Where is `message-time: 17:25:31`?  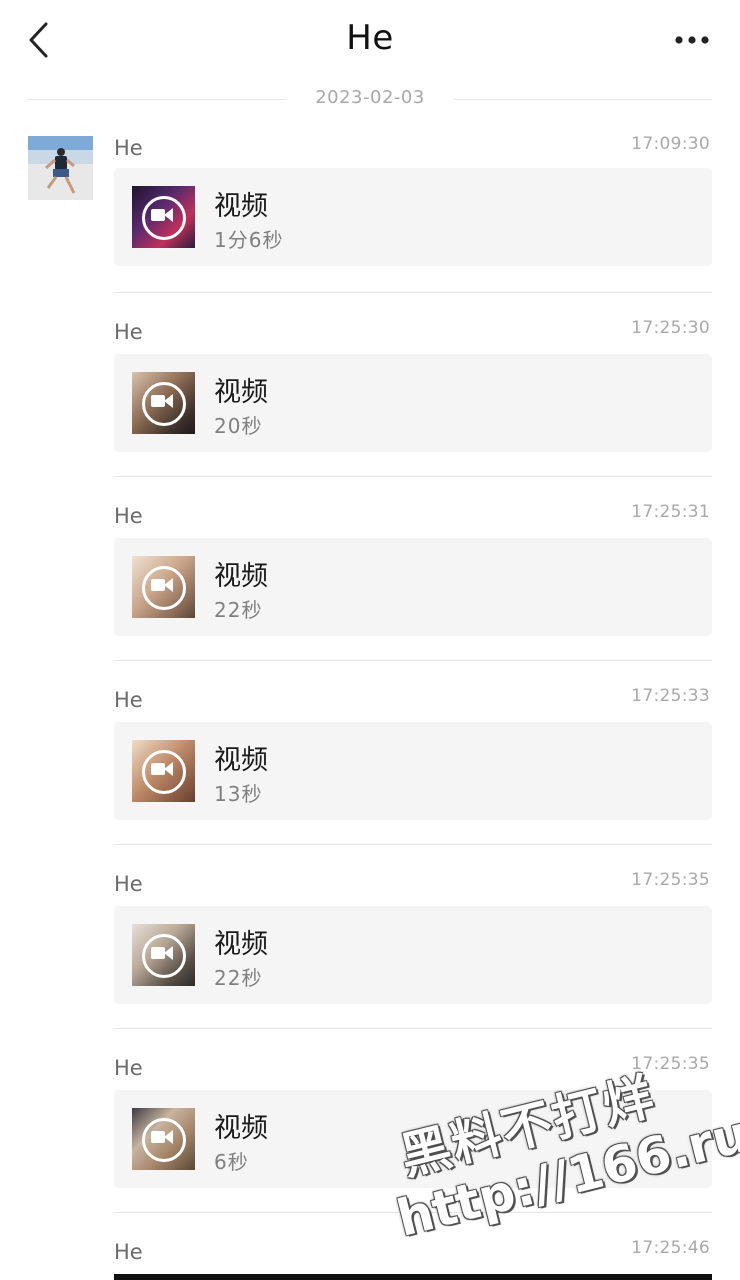 message-time: 17:25:31 is located at coordinates (670, 512).